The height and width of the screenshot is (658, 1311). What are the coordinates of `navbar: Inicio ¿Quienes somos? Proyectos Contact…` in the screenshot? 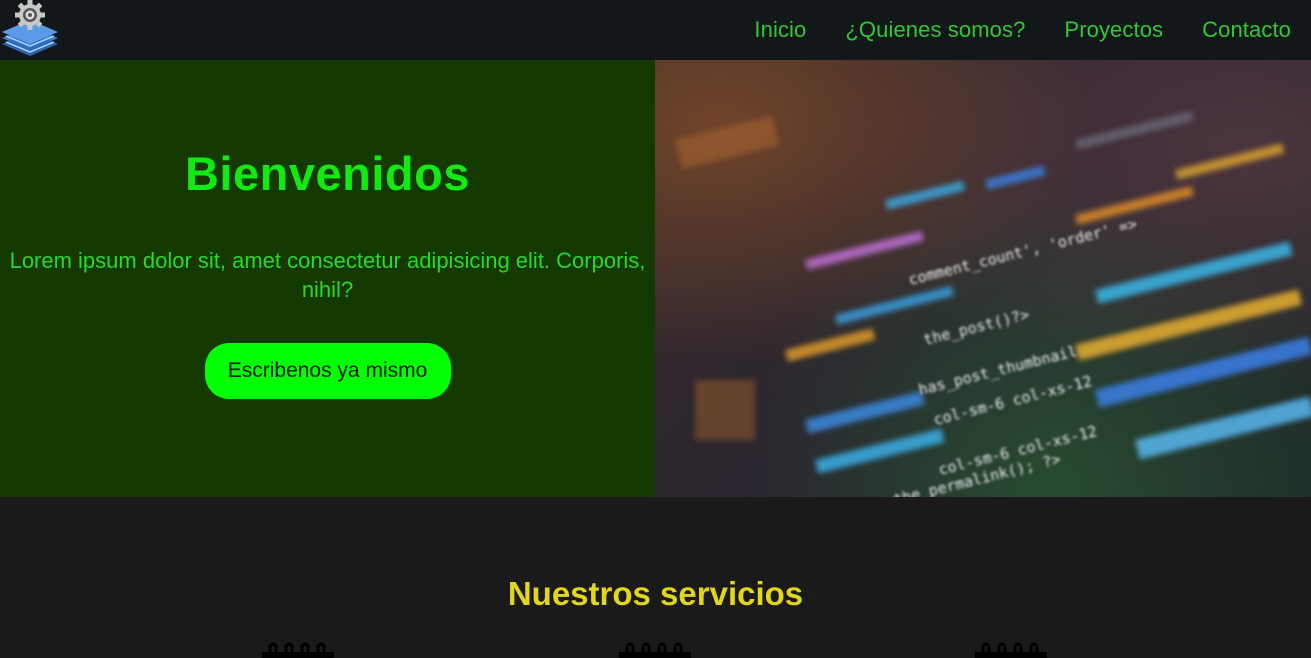 It's located at (655, 30).